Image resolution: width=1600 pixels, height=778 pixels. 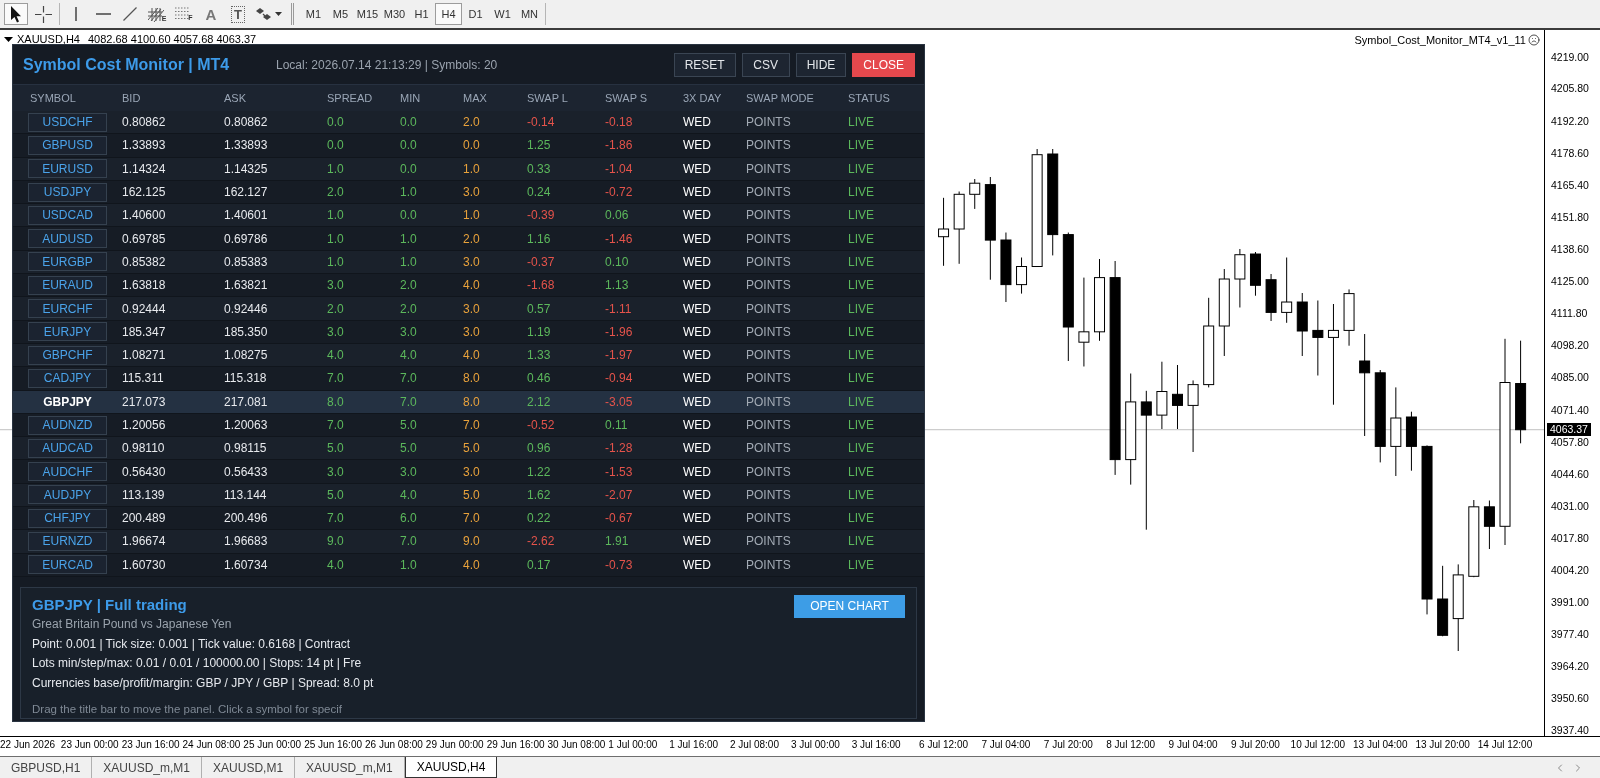 I want to click on table-cell-text: 5.0, so click(x=472, y=449).